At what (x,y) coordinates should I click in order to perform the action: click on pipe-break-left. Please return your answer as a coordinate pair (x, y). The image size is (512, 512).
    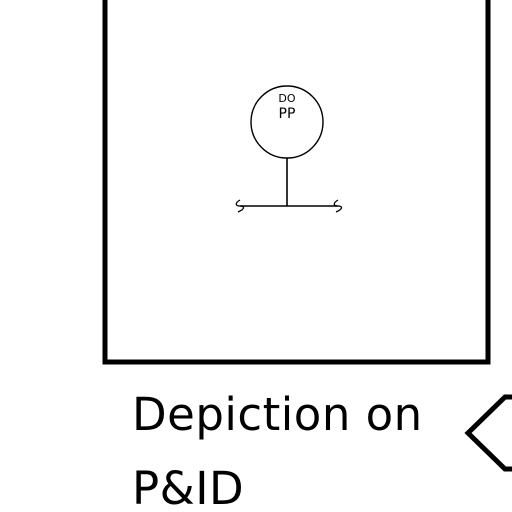
    Looking at the image, I should click on (240, 206).